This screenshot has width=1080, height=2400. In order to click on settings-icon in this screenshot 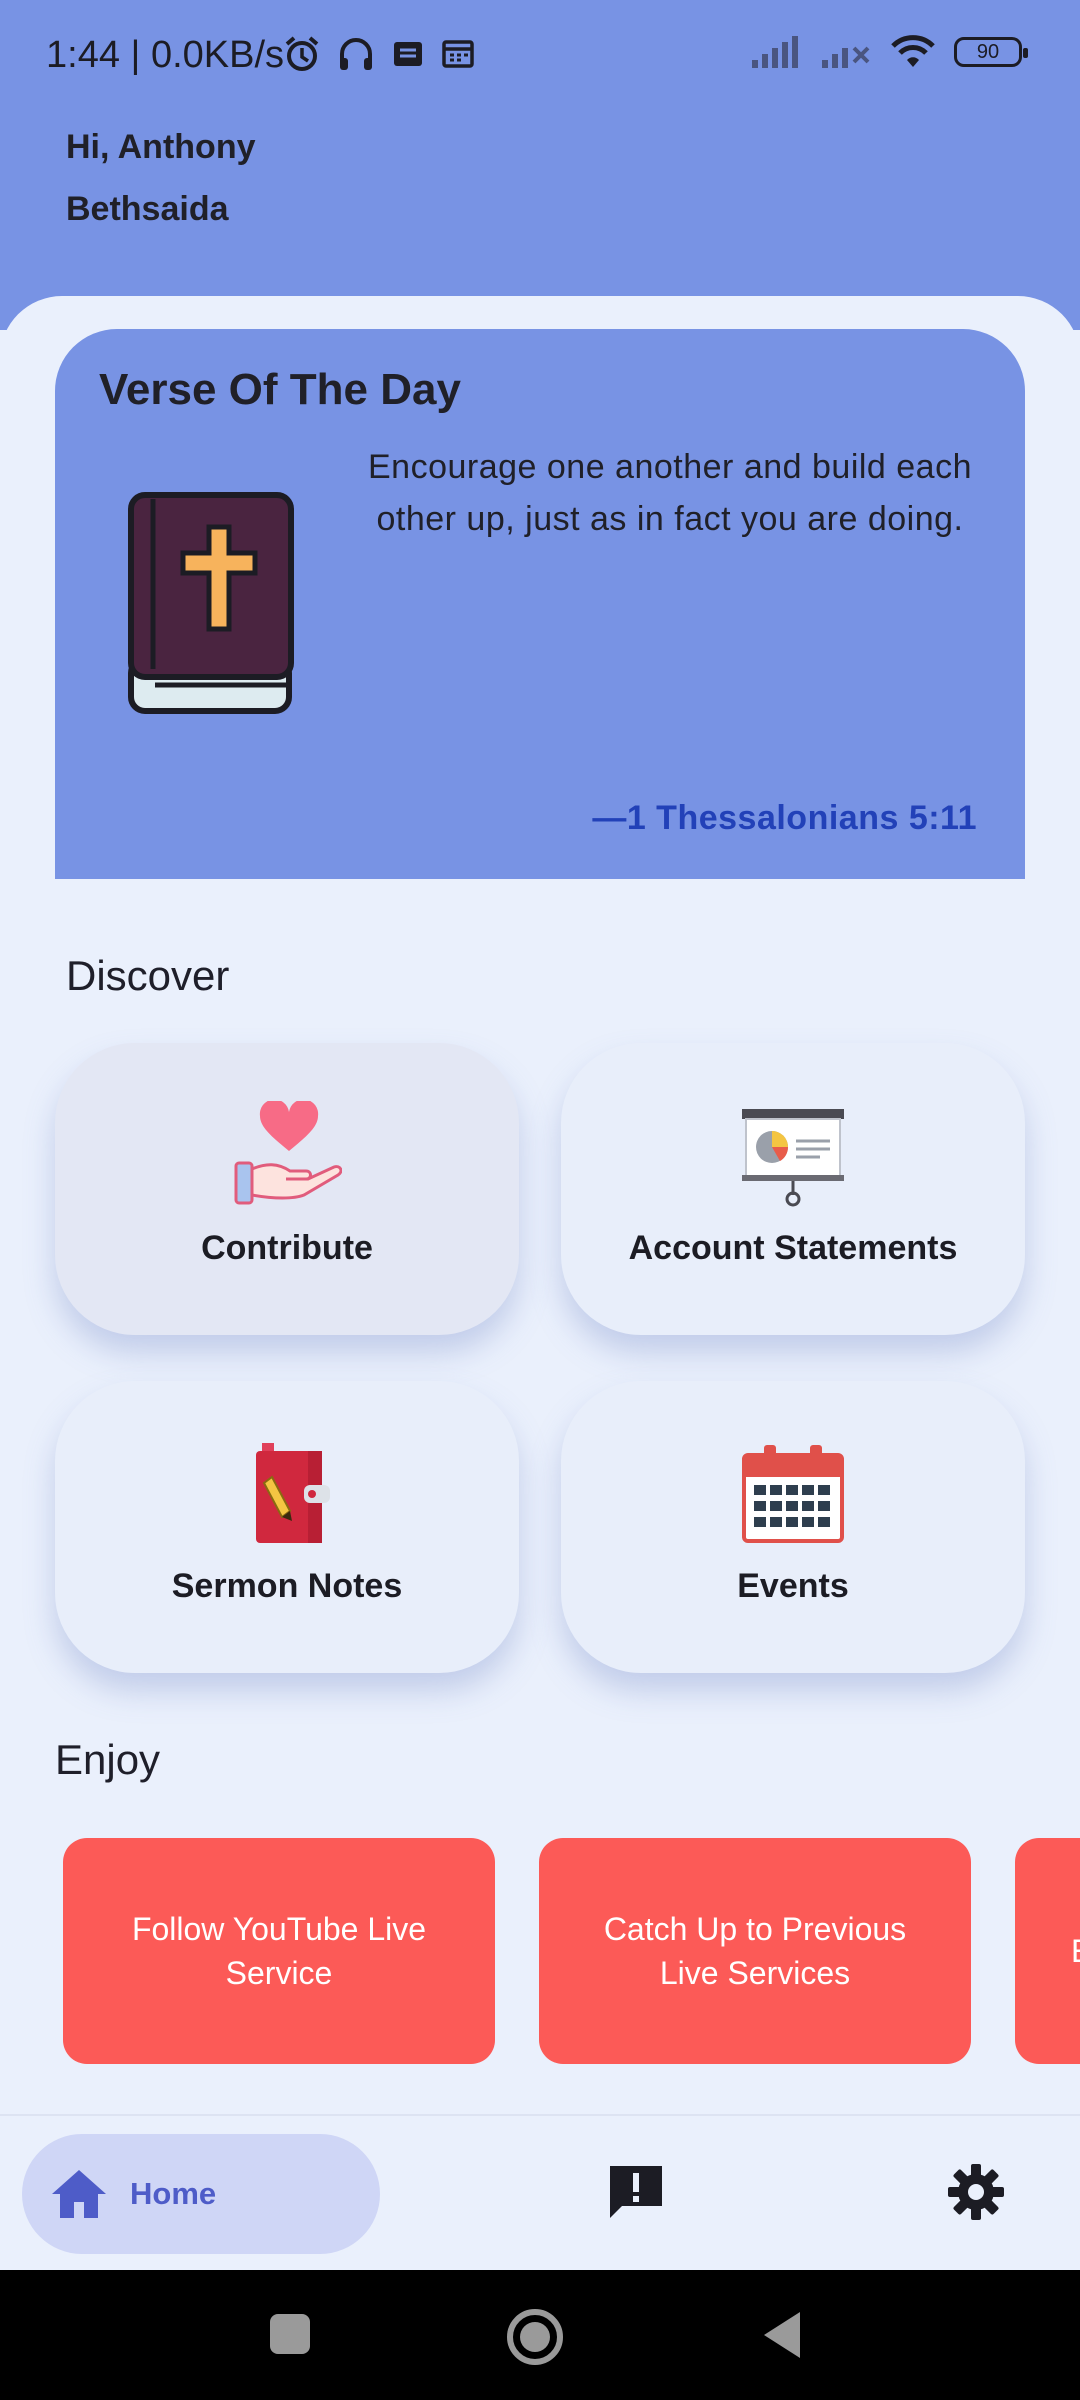, I will do `click(976, 2192)`.